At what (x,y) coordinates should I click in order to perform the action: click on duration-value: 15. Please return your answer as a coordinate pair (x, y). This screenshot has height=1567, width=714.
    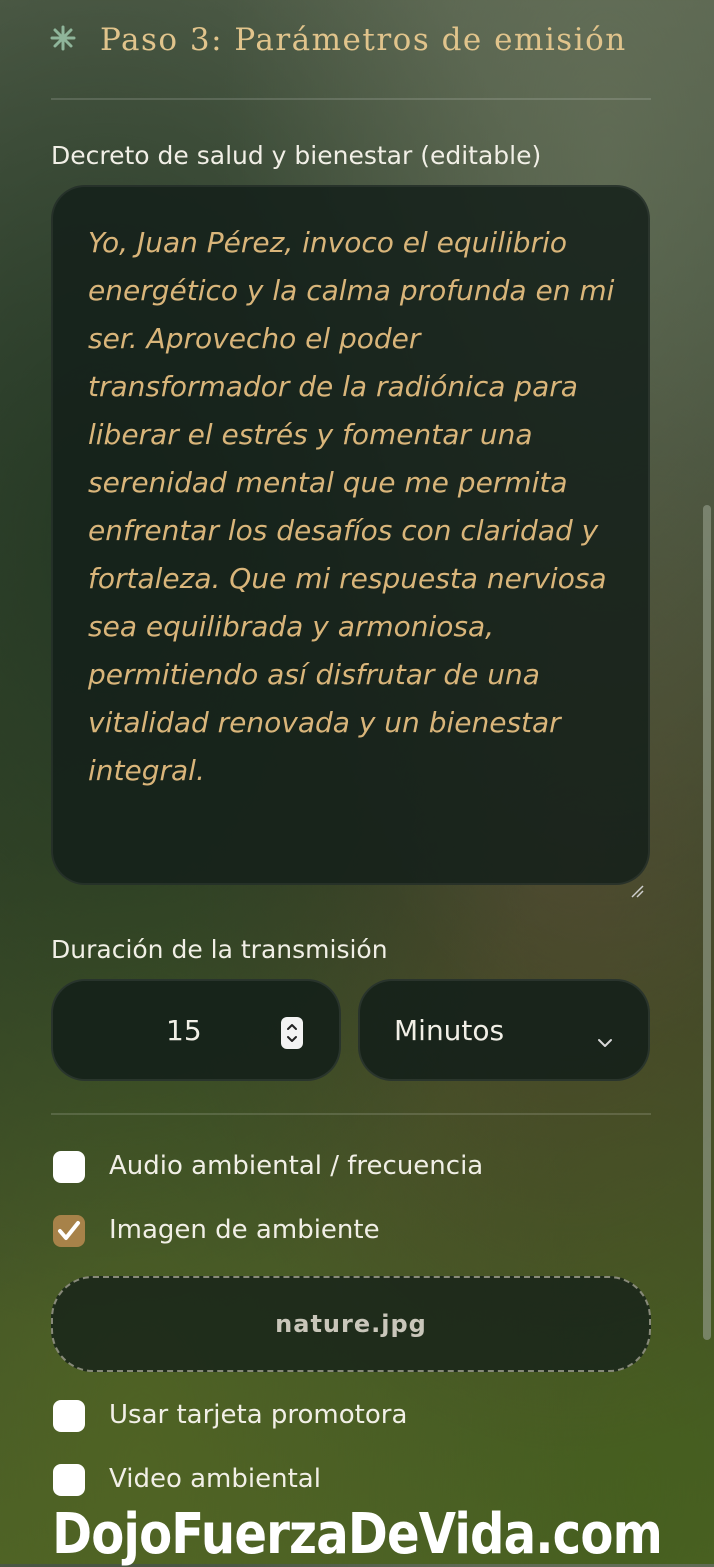
    Looking at the image, I should click on (184, 1030).